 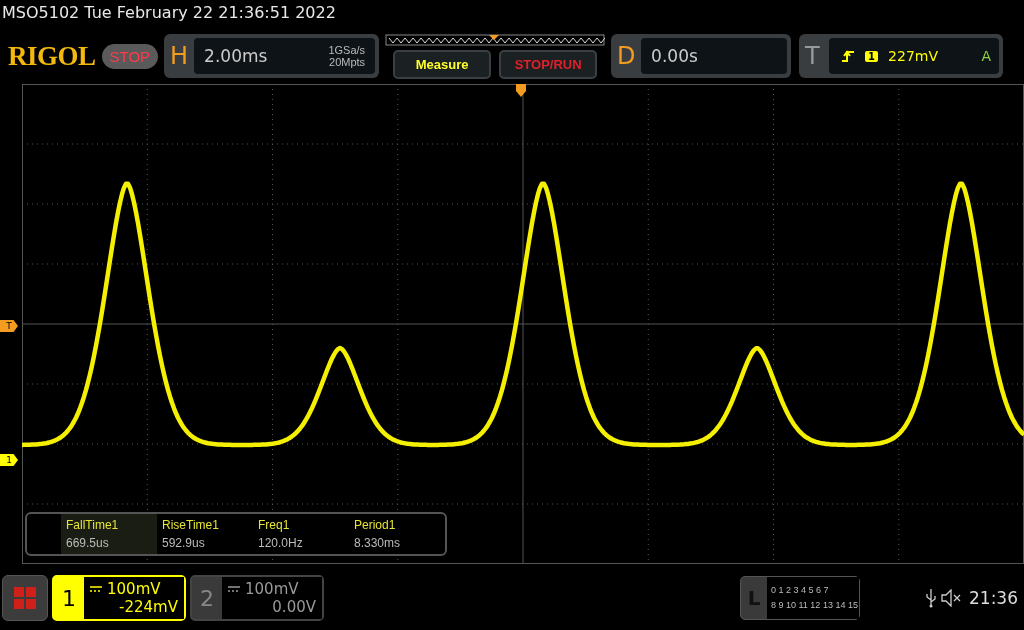 What do you see at coordinates (378, 543) in the screenshot?
I see `measurement-value: 8.330ms` at bounding box center [378, 543].